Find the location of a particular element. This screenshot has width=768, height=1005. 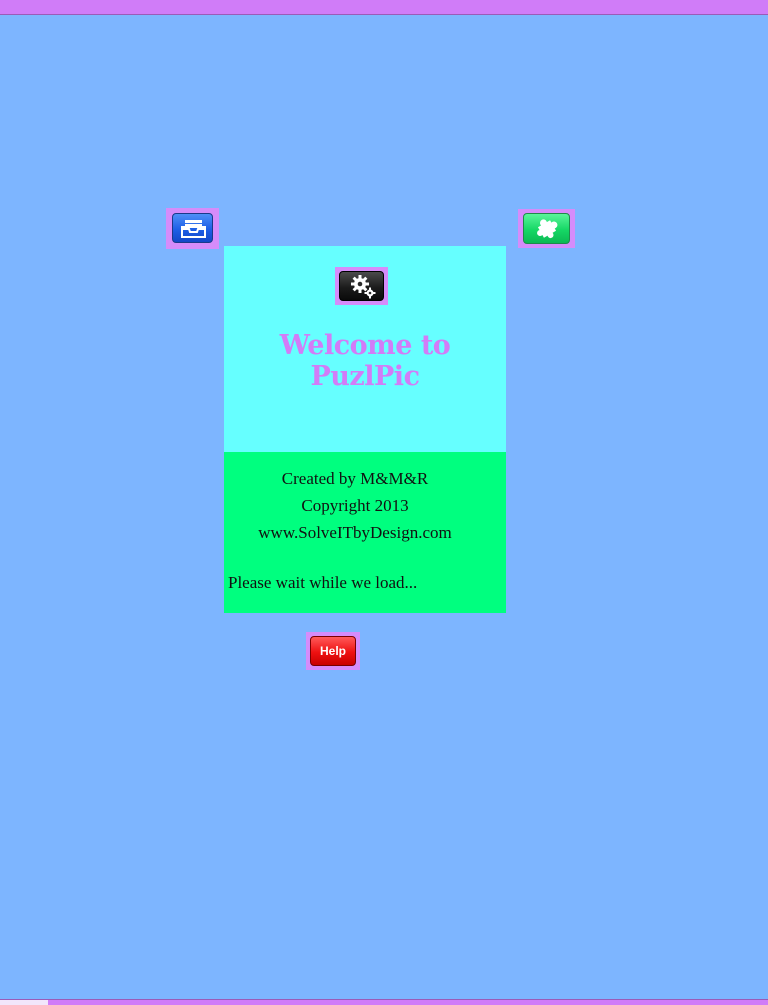

help-button-frame: Help is located at coordinates (333, 651).